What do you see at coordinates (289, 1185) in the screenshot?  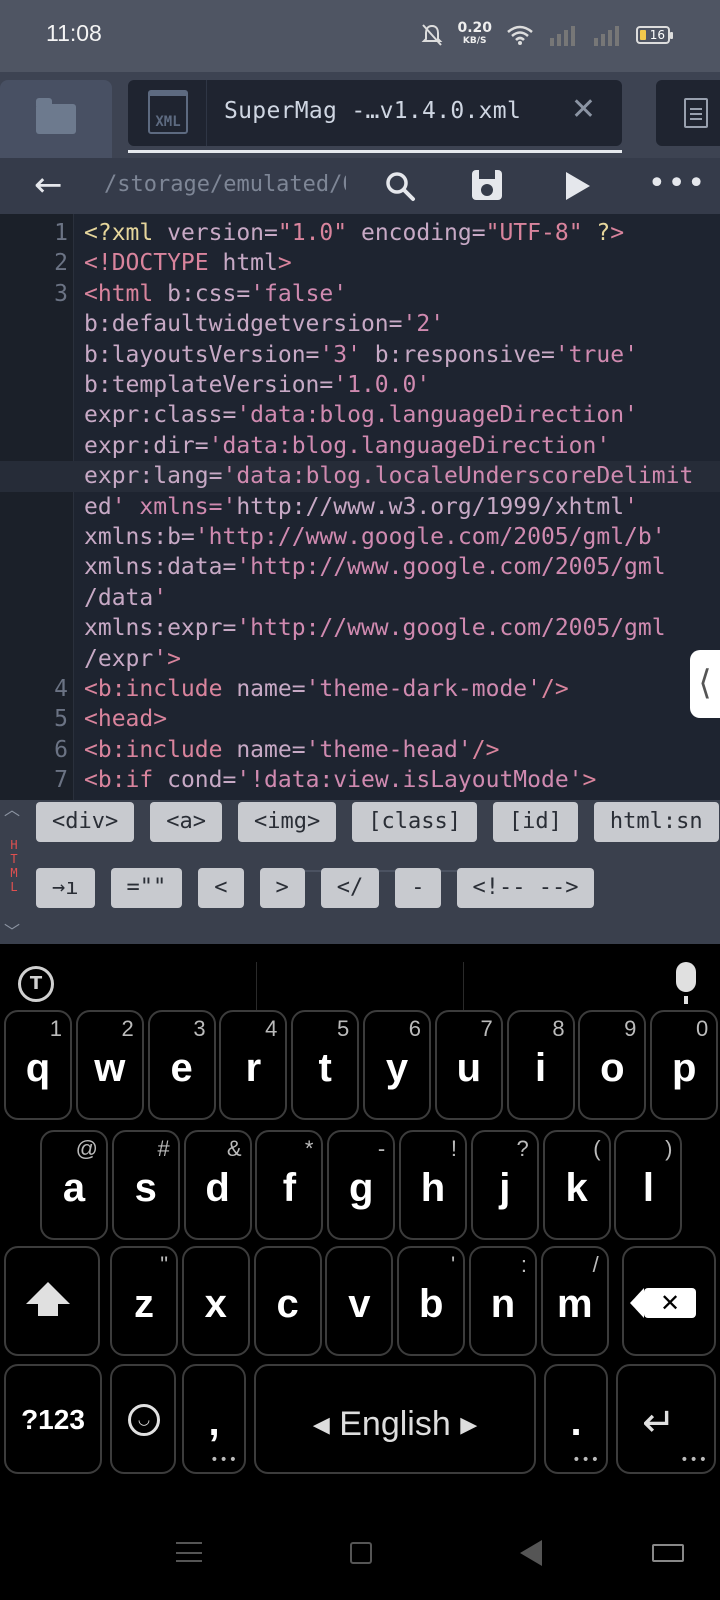 I see `key-f: f *` at bounding box center [289, 1185].